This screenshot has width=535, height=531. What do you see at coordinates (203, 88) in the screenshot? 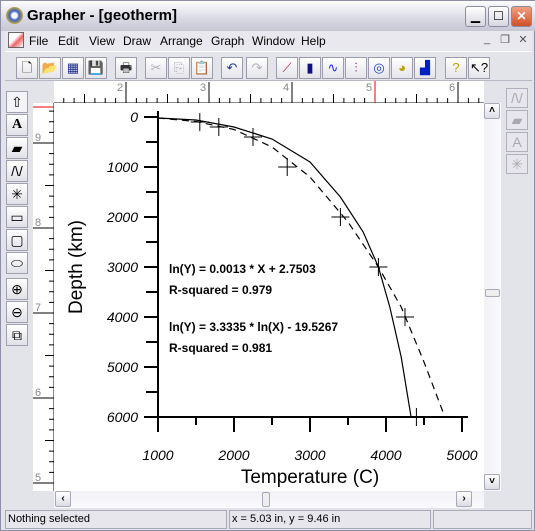
I see `ruler-label: 3` at bounding box center [203, 88].